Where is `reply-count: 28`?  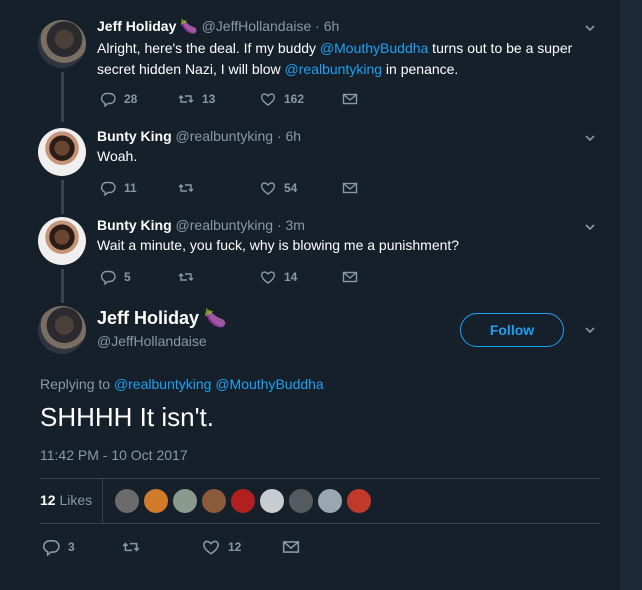 reply-count: 28 is located at coordinates (131, 99).